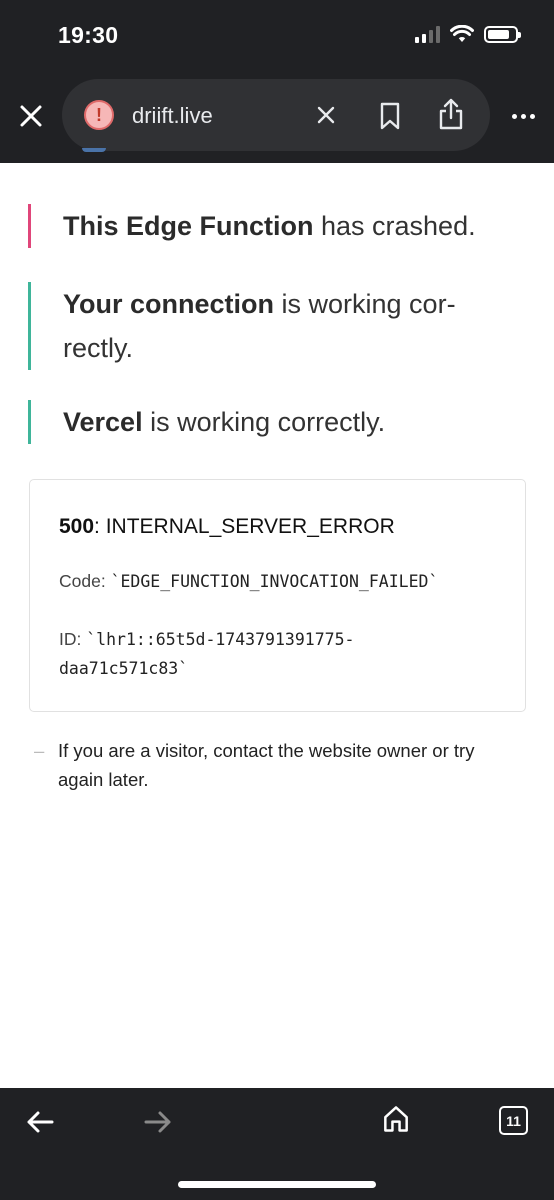 This screenshot has width=554, height=1200. I want to click on status-edge-function-text: has crashed., so click(394, 226).